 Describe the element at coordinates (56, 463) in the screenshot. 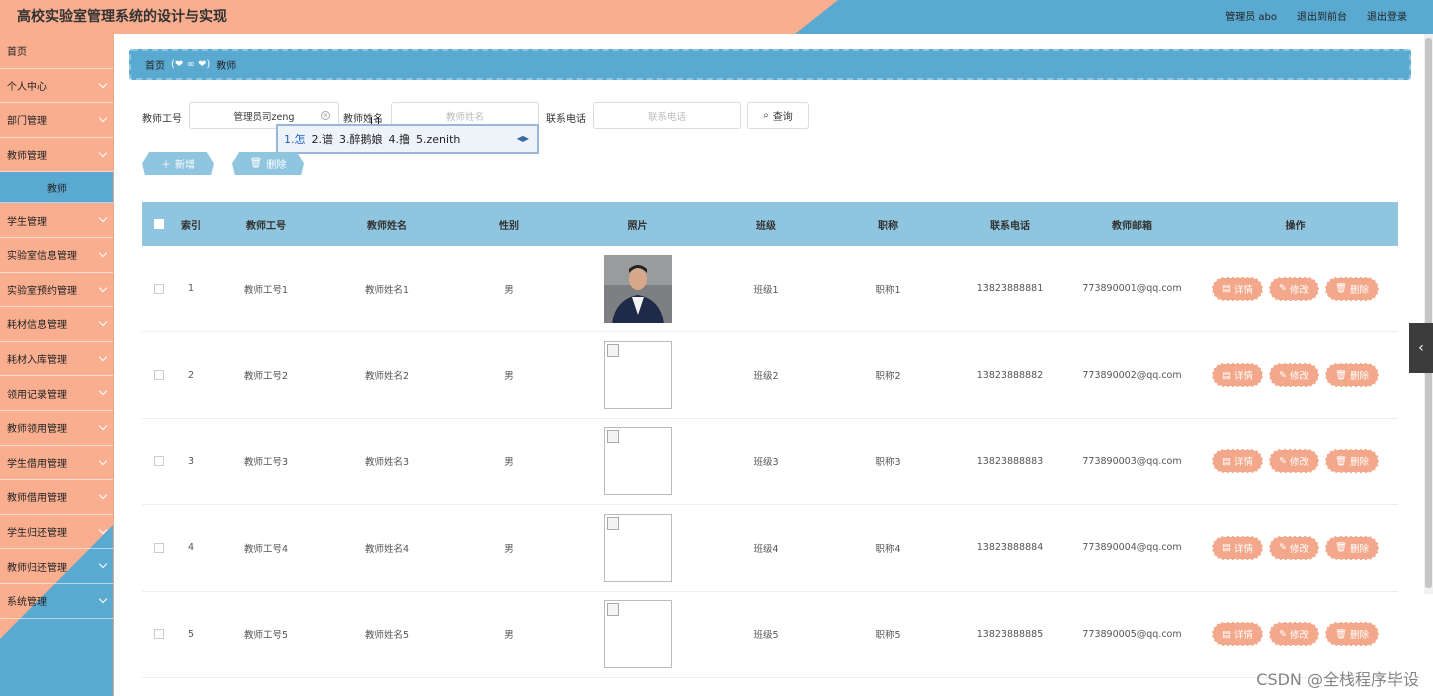

I see `sidebar-item: 学生借用管理` at that location.